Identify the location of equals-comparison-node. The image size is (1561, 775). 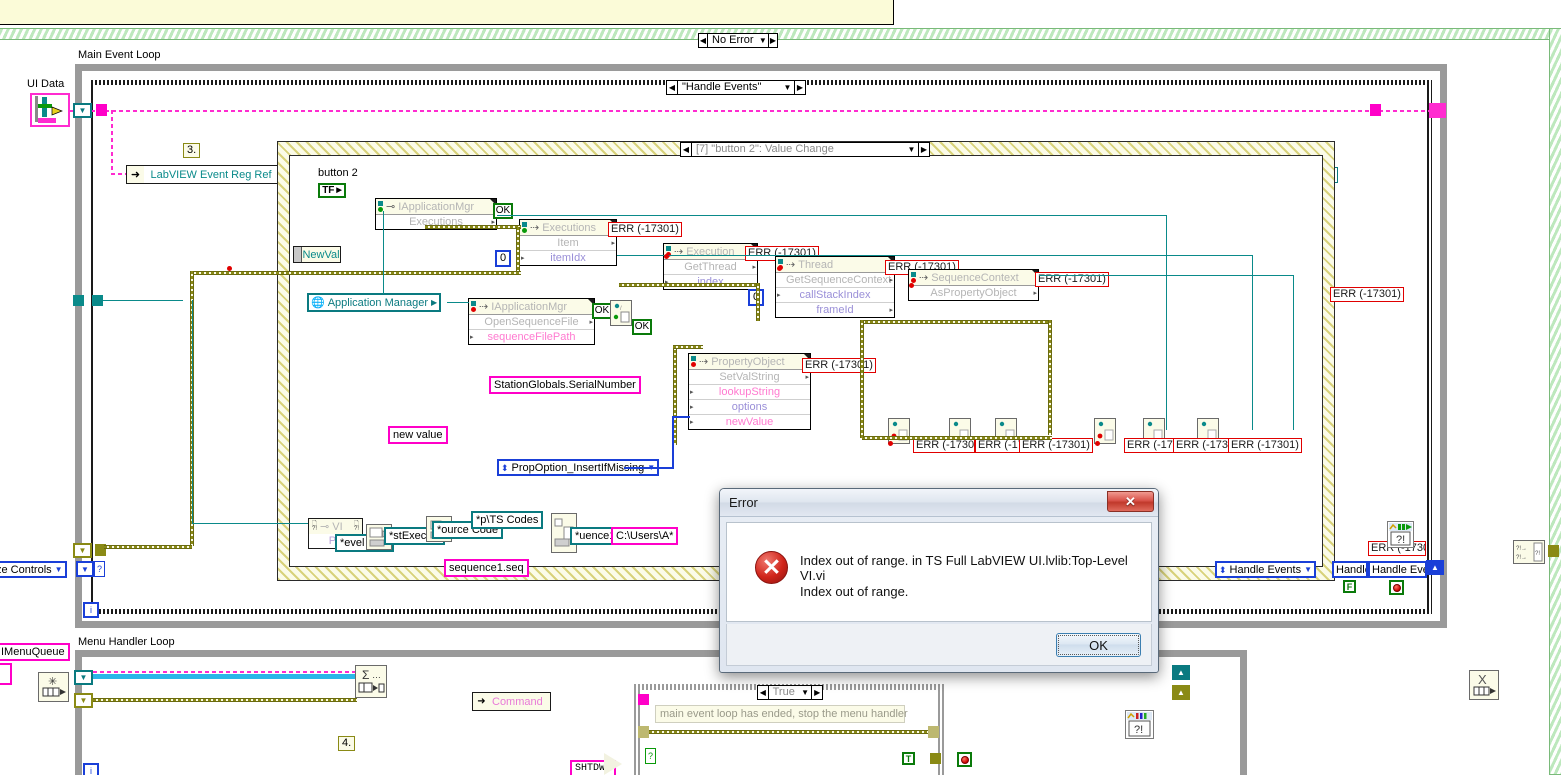
(613, 764).